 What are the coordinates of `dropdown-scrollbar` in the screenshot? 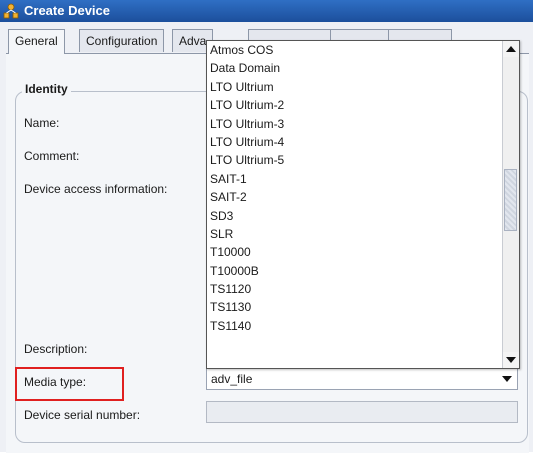 It's located at (510, 204).